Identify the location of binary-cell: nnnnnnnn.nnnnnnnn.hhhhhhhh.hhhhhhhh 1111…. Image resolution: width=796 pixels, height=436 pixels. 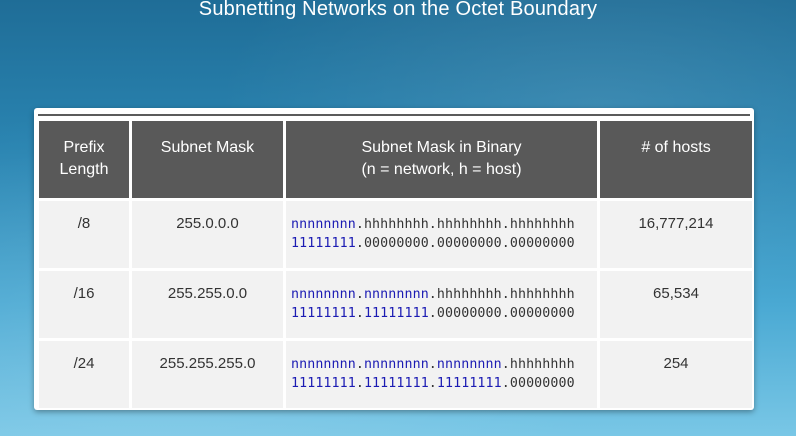
(441, 304).